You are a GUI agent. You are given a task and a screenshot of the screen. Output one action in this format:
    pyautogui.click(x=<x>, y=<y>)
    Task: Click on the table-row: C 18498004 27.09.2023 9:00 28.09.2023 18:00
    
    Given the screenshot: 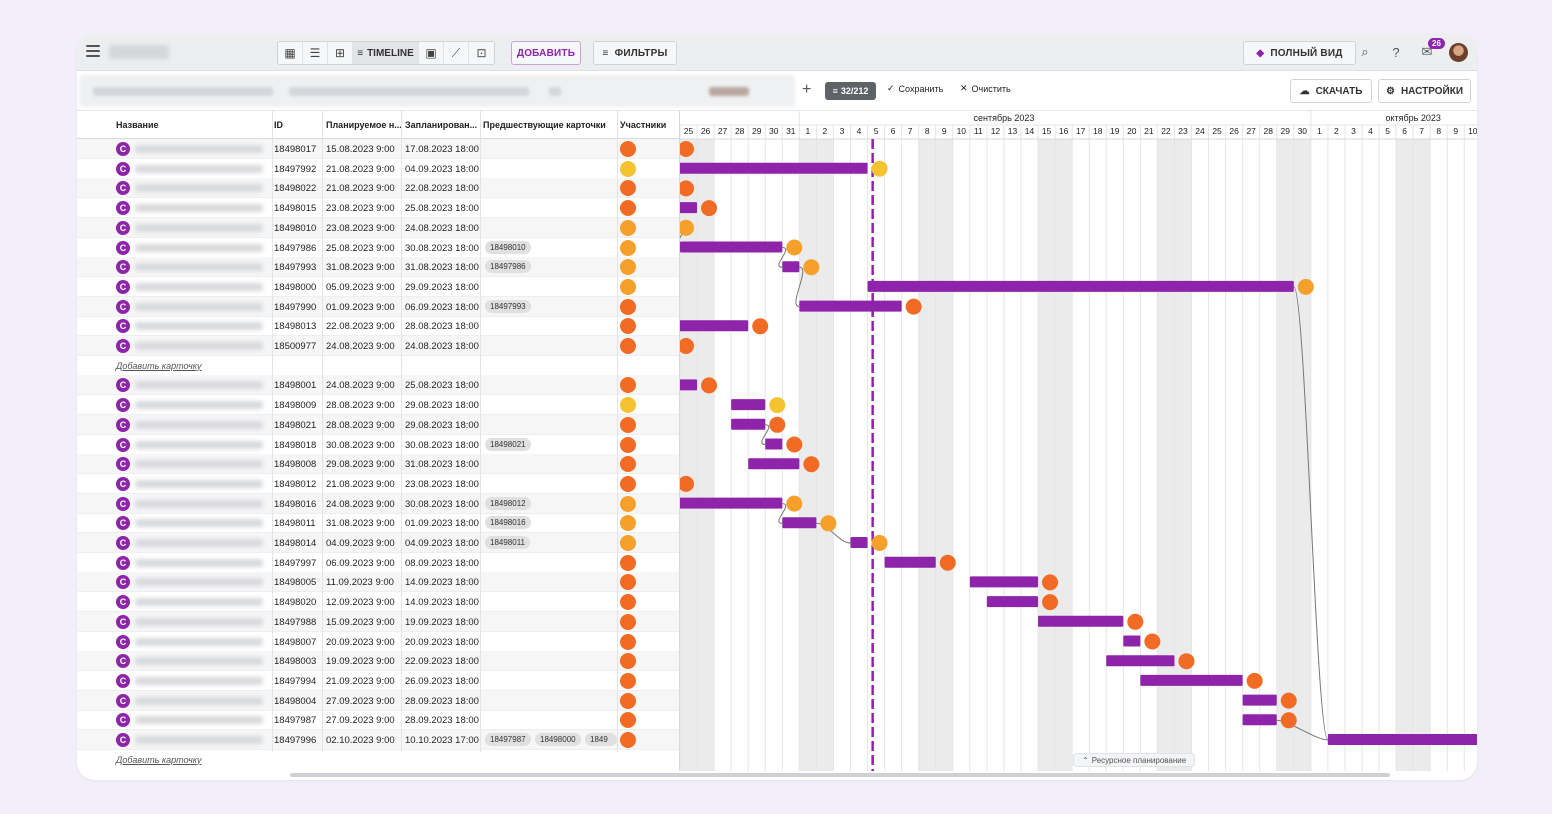 What is the action you would take?
    pyautogui.click(x=378, y=700)
    